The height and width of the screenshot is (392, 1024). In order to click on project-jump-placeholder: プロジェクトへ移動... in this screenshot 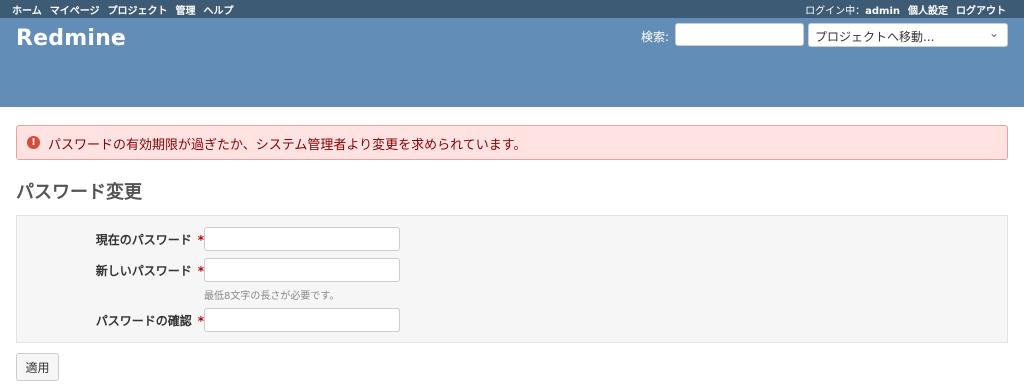, I will do `click(875, 37)`.